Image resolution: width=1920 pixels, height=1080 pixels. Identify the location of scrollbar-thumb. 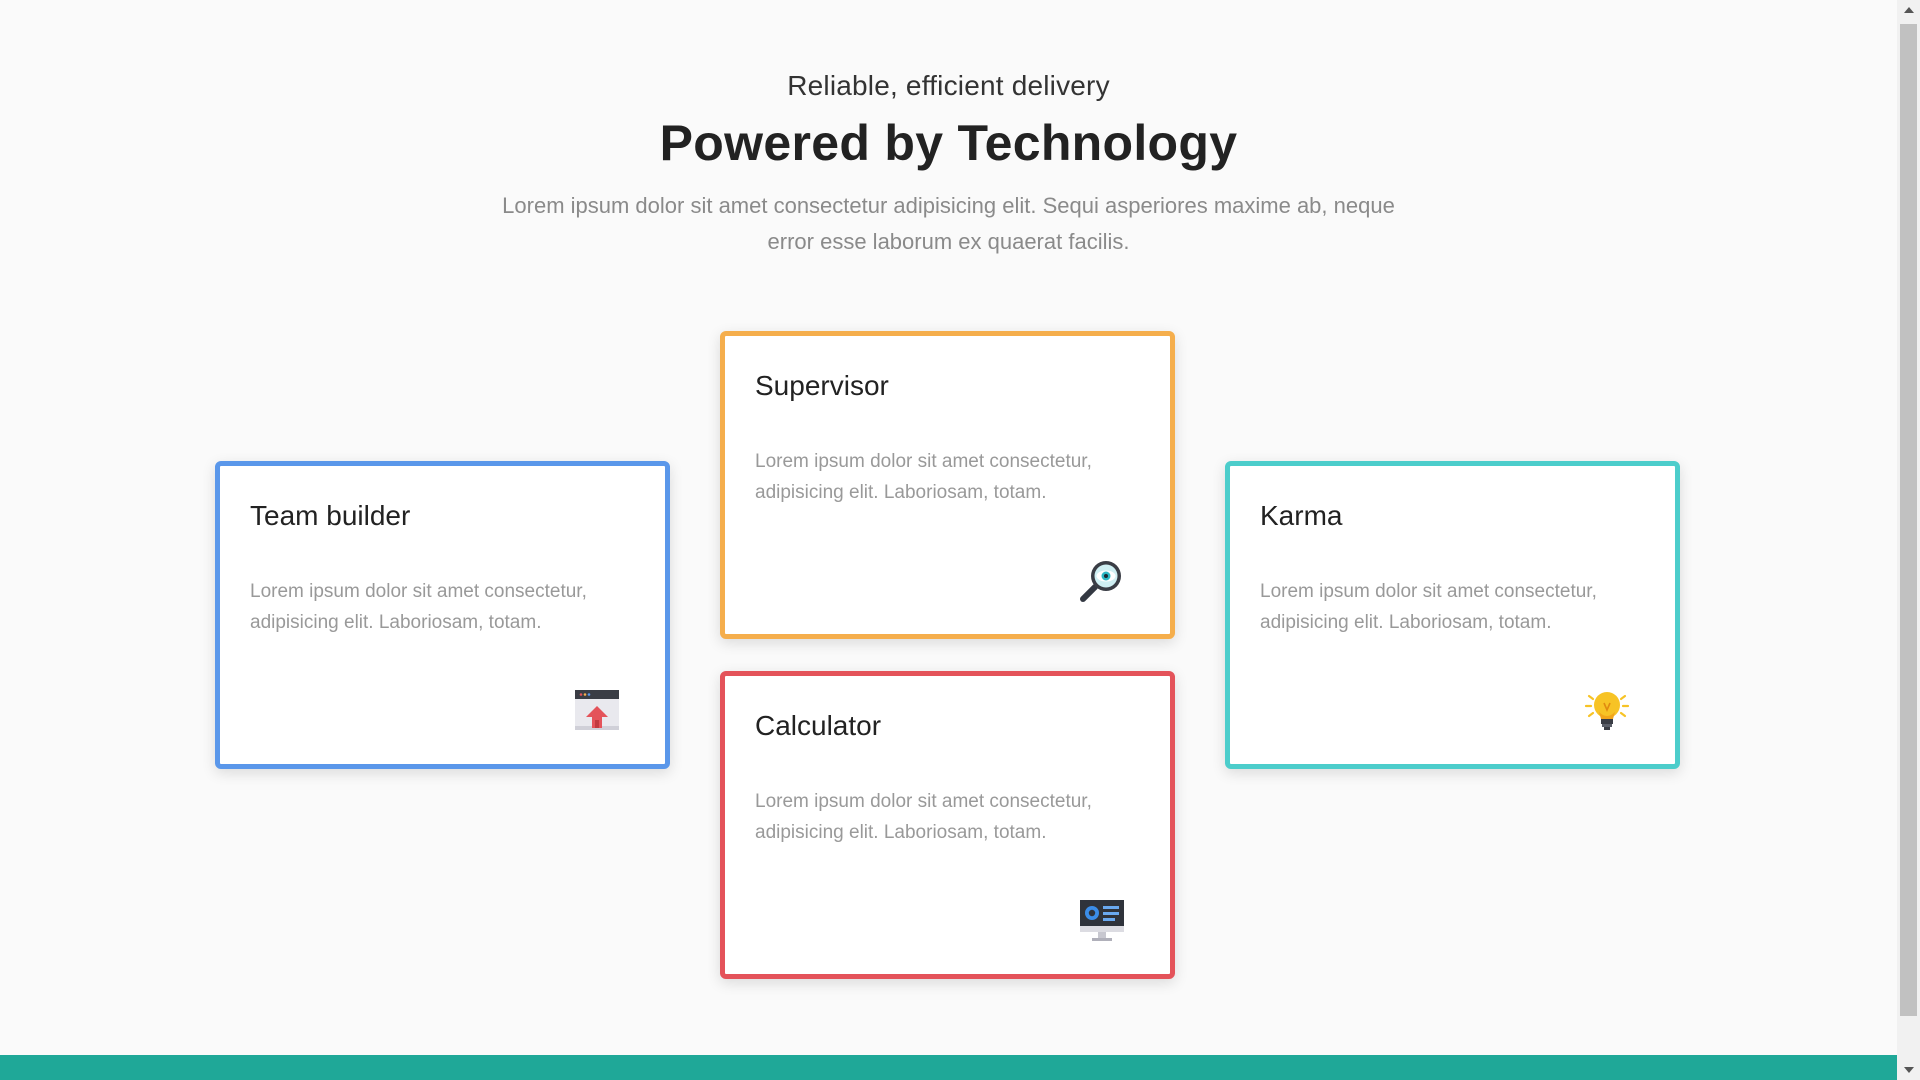
(1908, 520).